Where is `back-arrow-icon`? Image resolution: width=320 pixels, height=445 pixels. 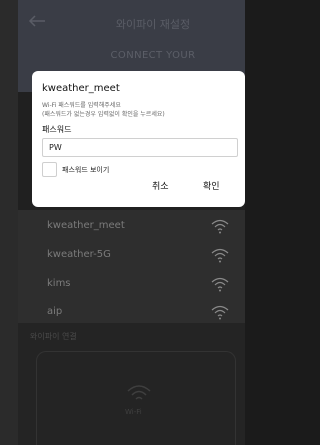
back-arrow-icon is located at coordinates (37, 21).